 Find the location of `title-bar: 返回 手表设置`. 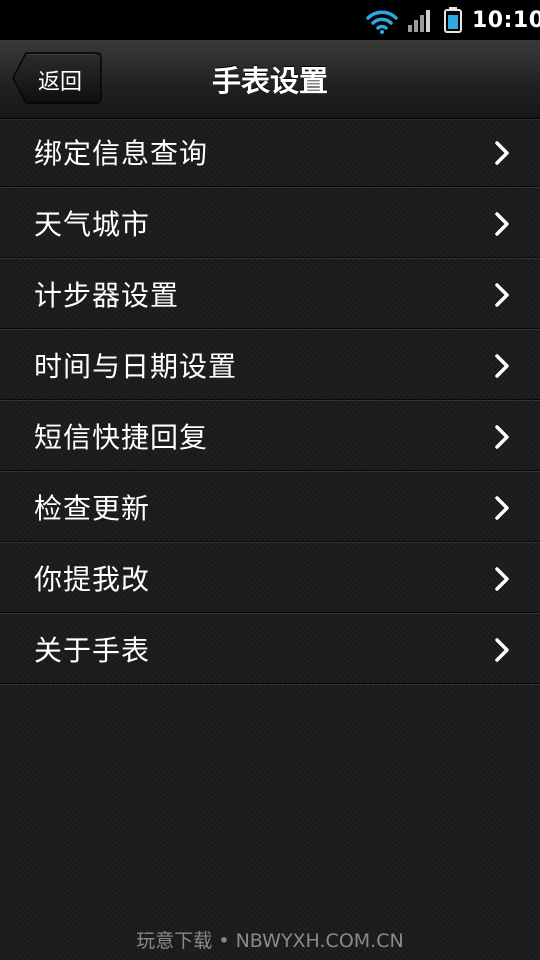

title-bar: 返回 手表设置 is located at coordinates (270, 79).